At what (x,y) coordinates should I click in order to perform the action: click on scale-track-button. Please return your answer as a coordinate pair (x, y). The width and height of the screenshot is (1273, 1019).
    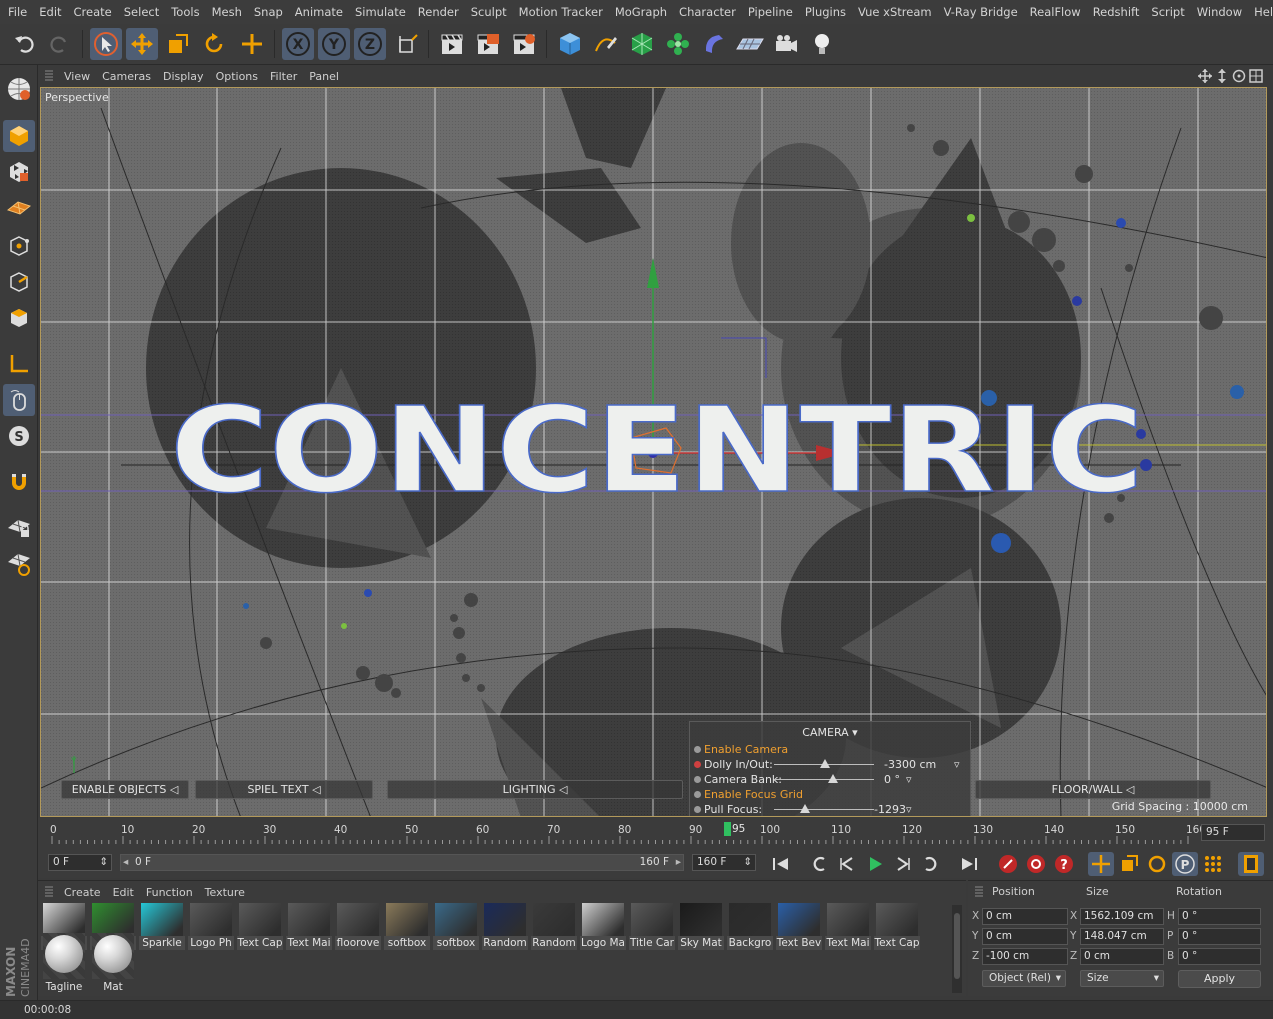
    Looking at the image, I should click on (1129, 864).